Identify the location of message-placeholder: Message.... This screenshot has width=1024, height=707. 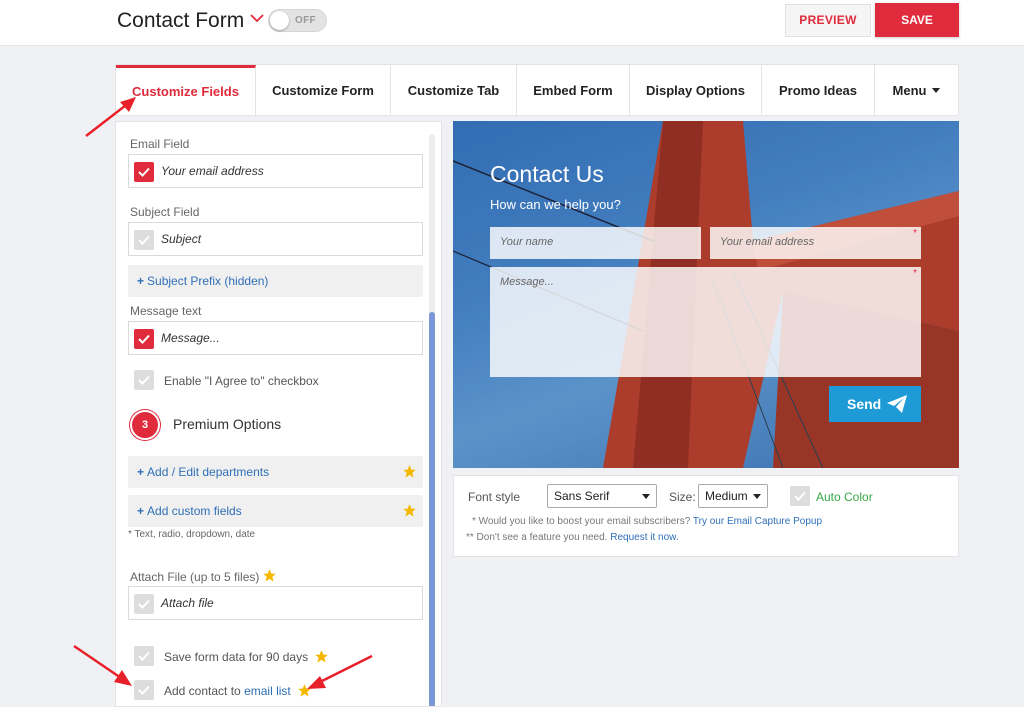
(527, 282).